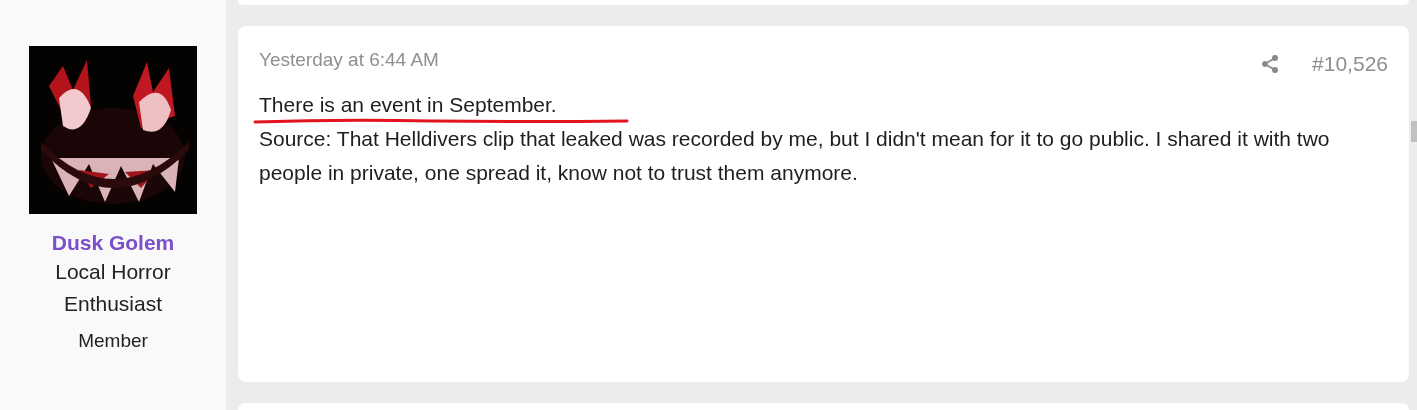 The height and width of the screenshot is (410, 1417). What do you see at coordinates (113, 341) in the screenshot?
I see `user-role: Member` at bounding box center [113, 341].